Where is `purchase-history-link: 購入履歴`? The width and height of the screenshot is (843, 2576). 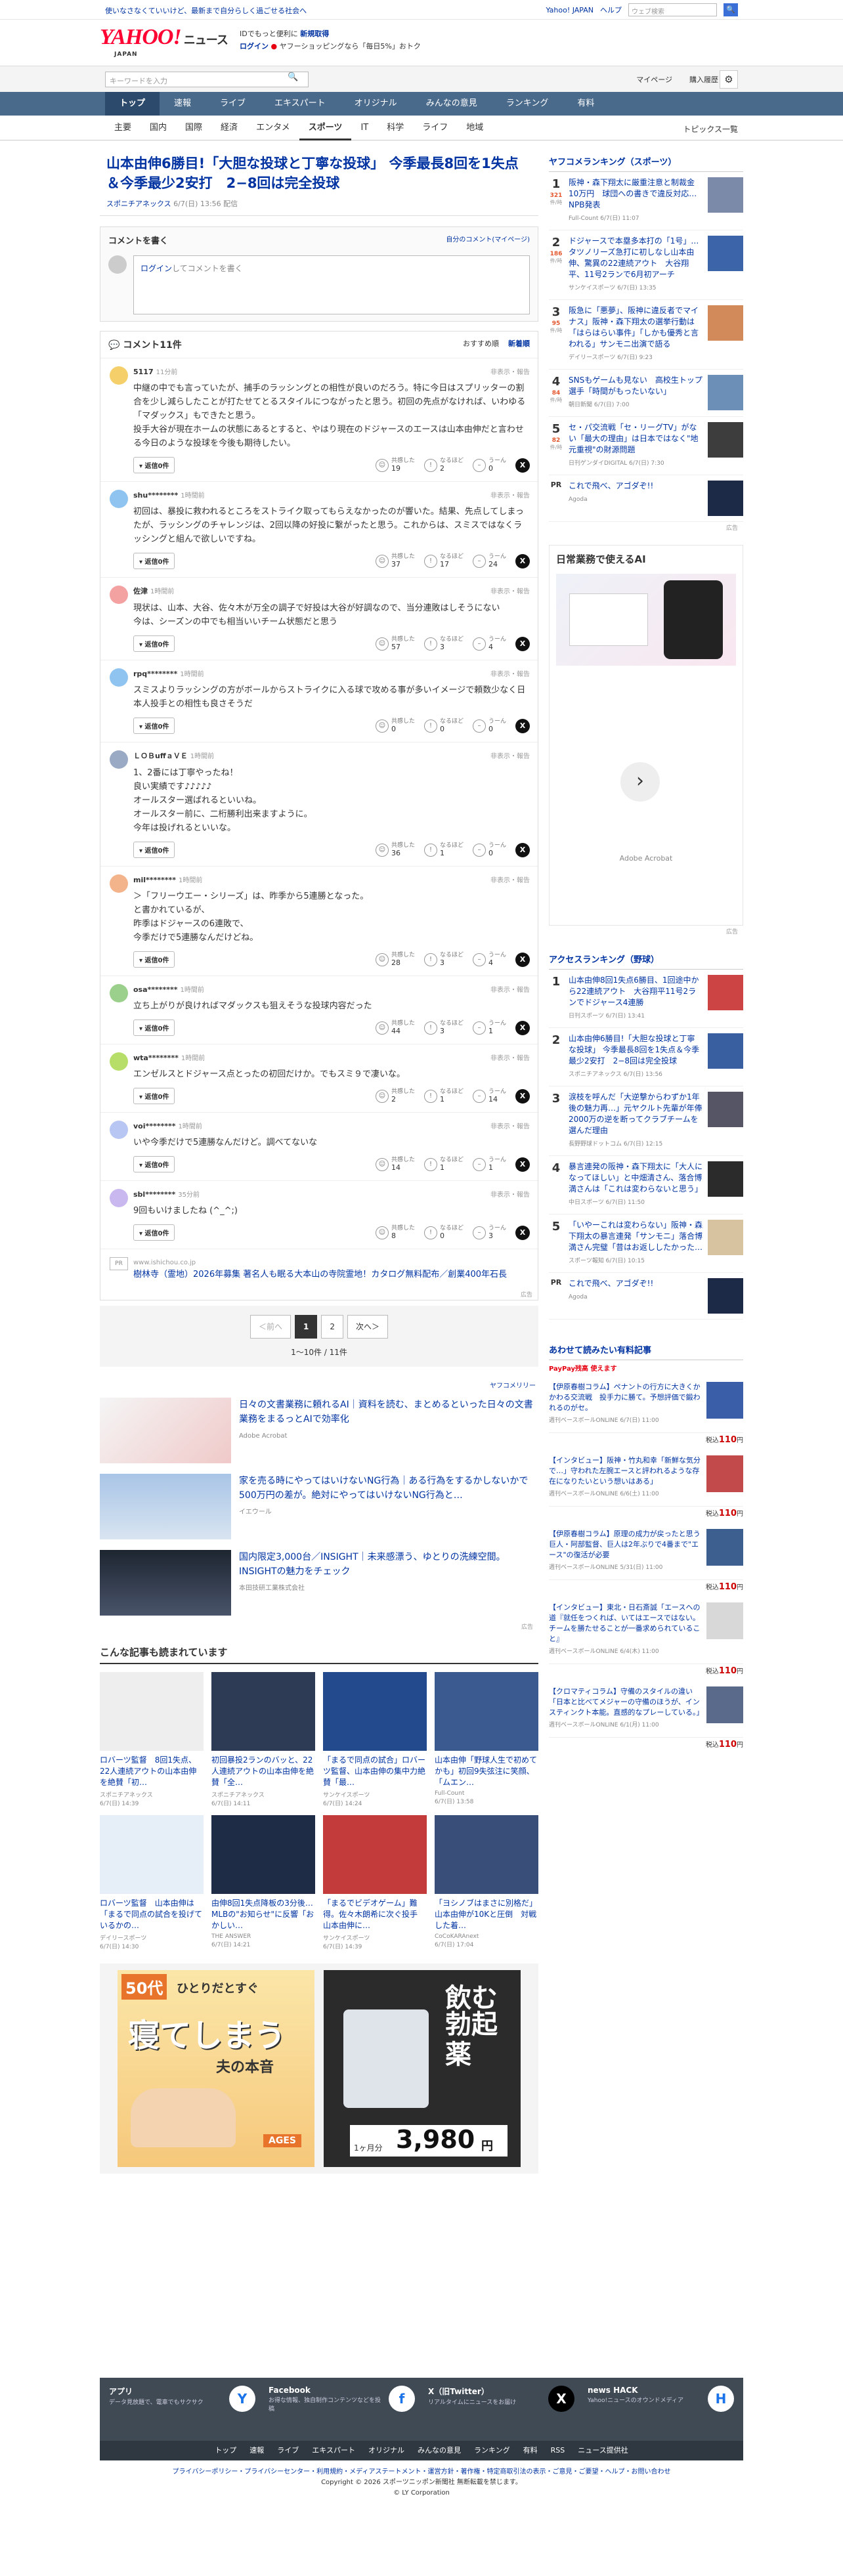 purchase-history-link: 購入履歴 is located at coordinates (703, 79).